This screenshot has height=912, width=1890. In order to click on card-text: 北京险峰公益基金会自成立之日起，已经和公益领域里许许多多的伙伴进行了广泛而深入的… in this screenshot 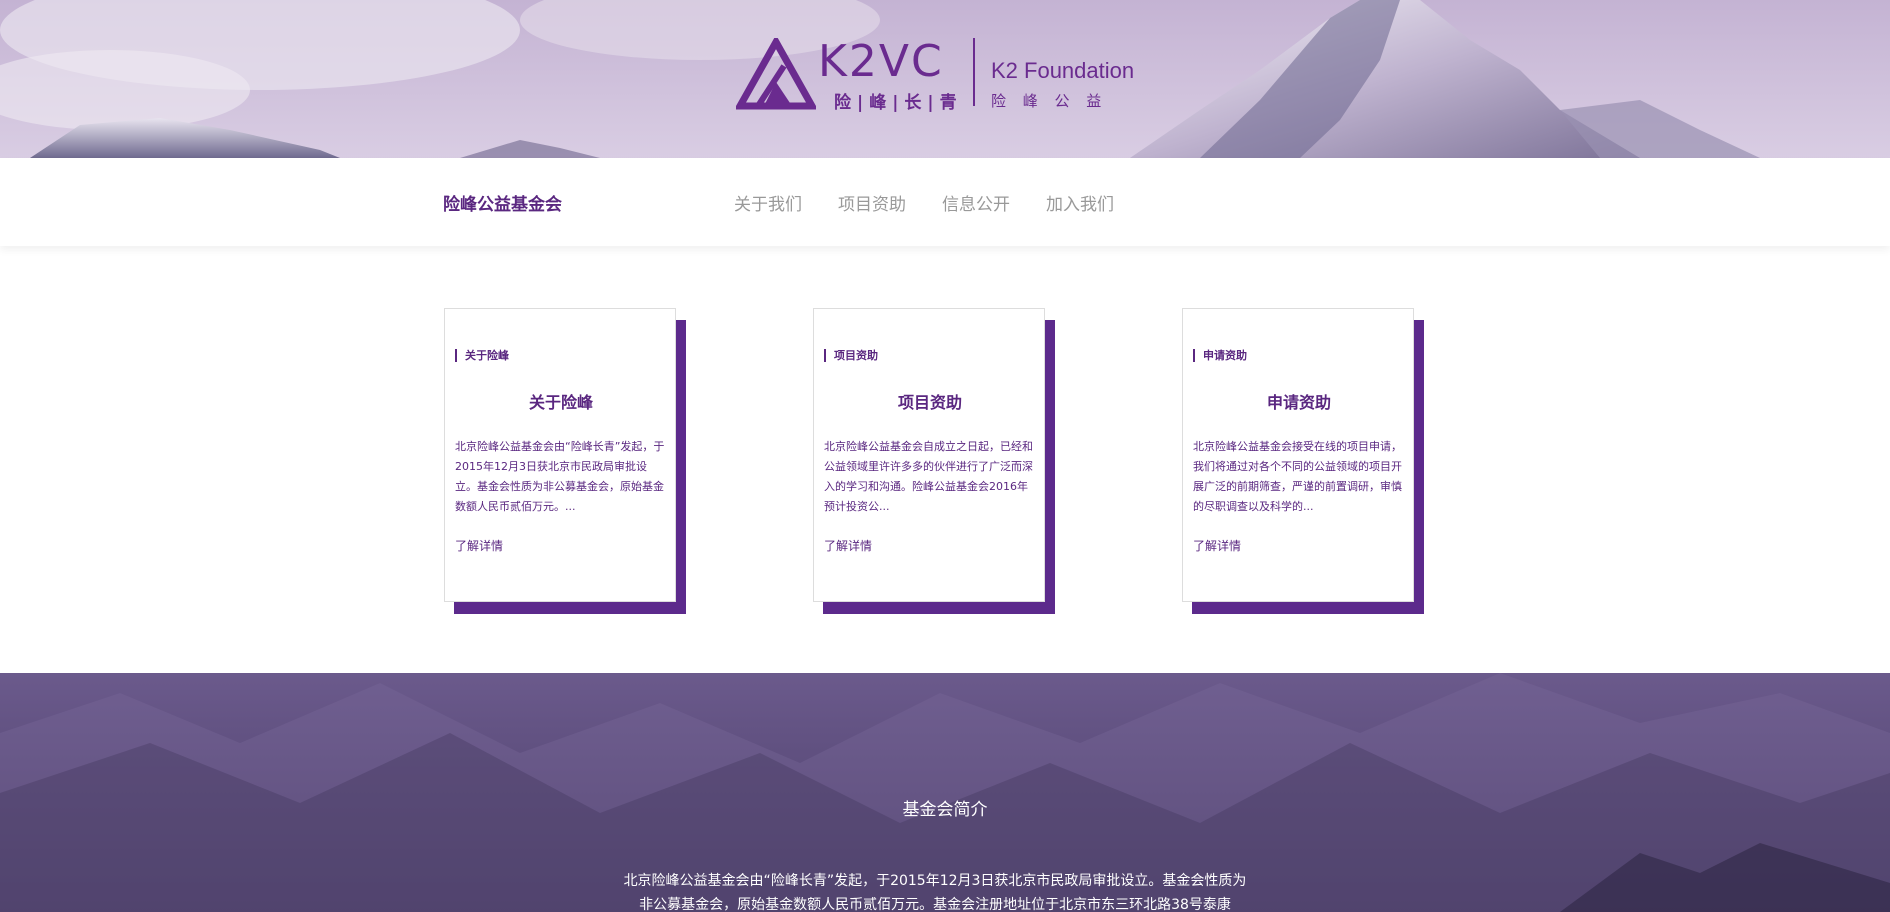, I will do `click(928, 476)`.